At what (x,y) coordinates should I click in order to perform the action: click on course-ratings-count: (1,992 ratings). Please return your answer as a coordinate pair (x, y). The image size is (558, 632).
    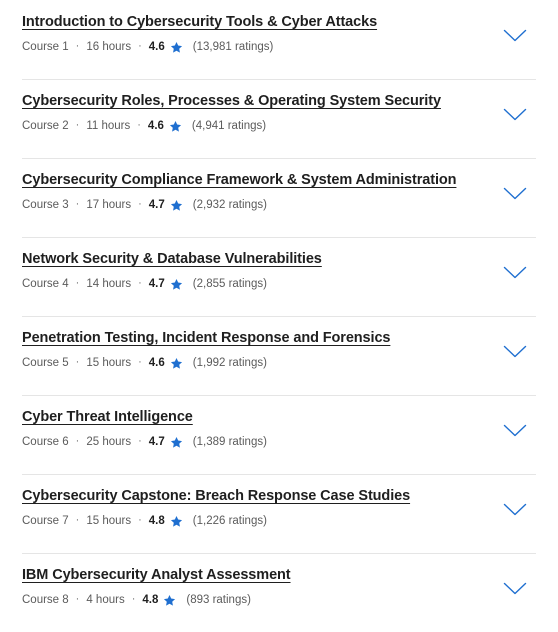
    Looking at the image, I should click on (229, 363).